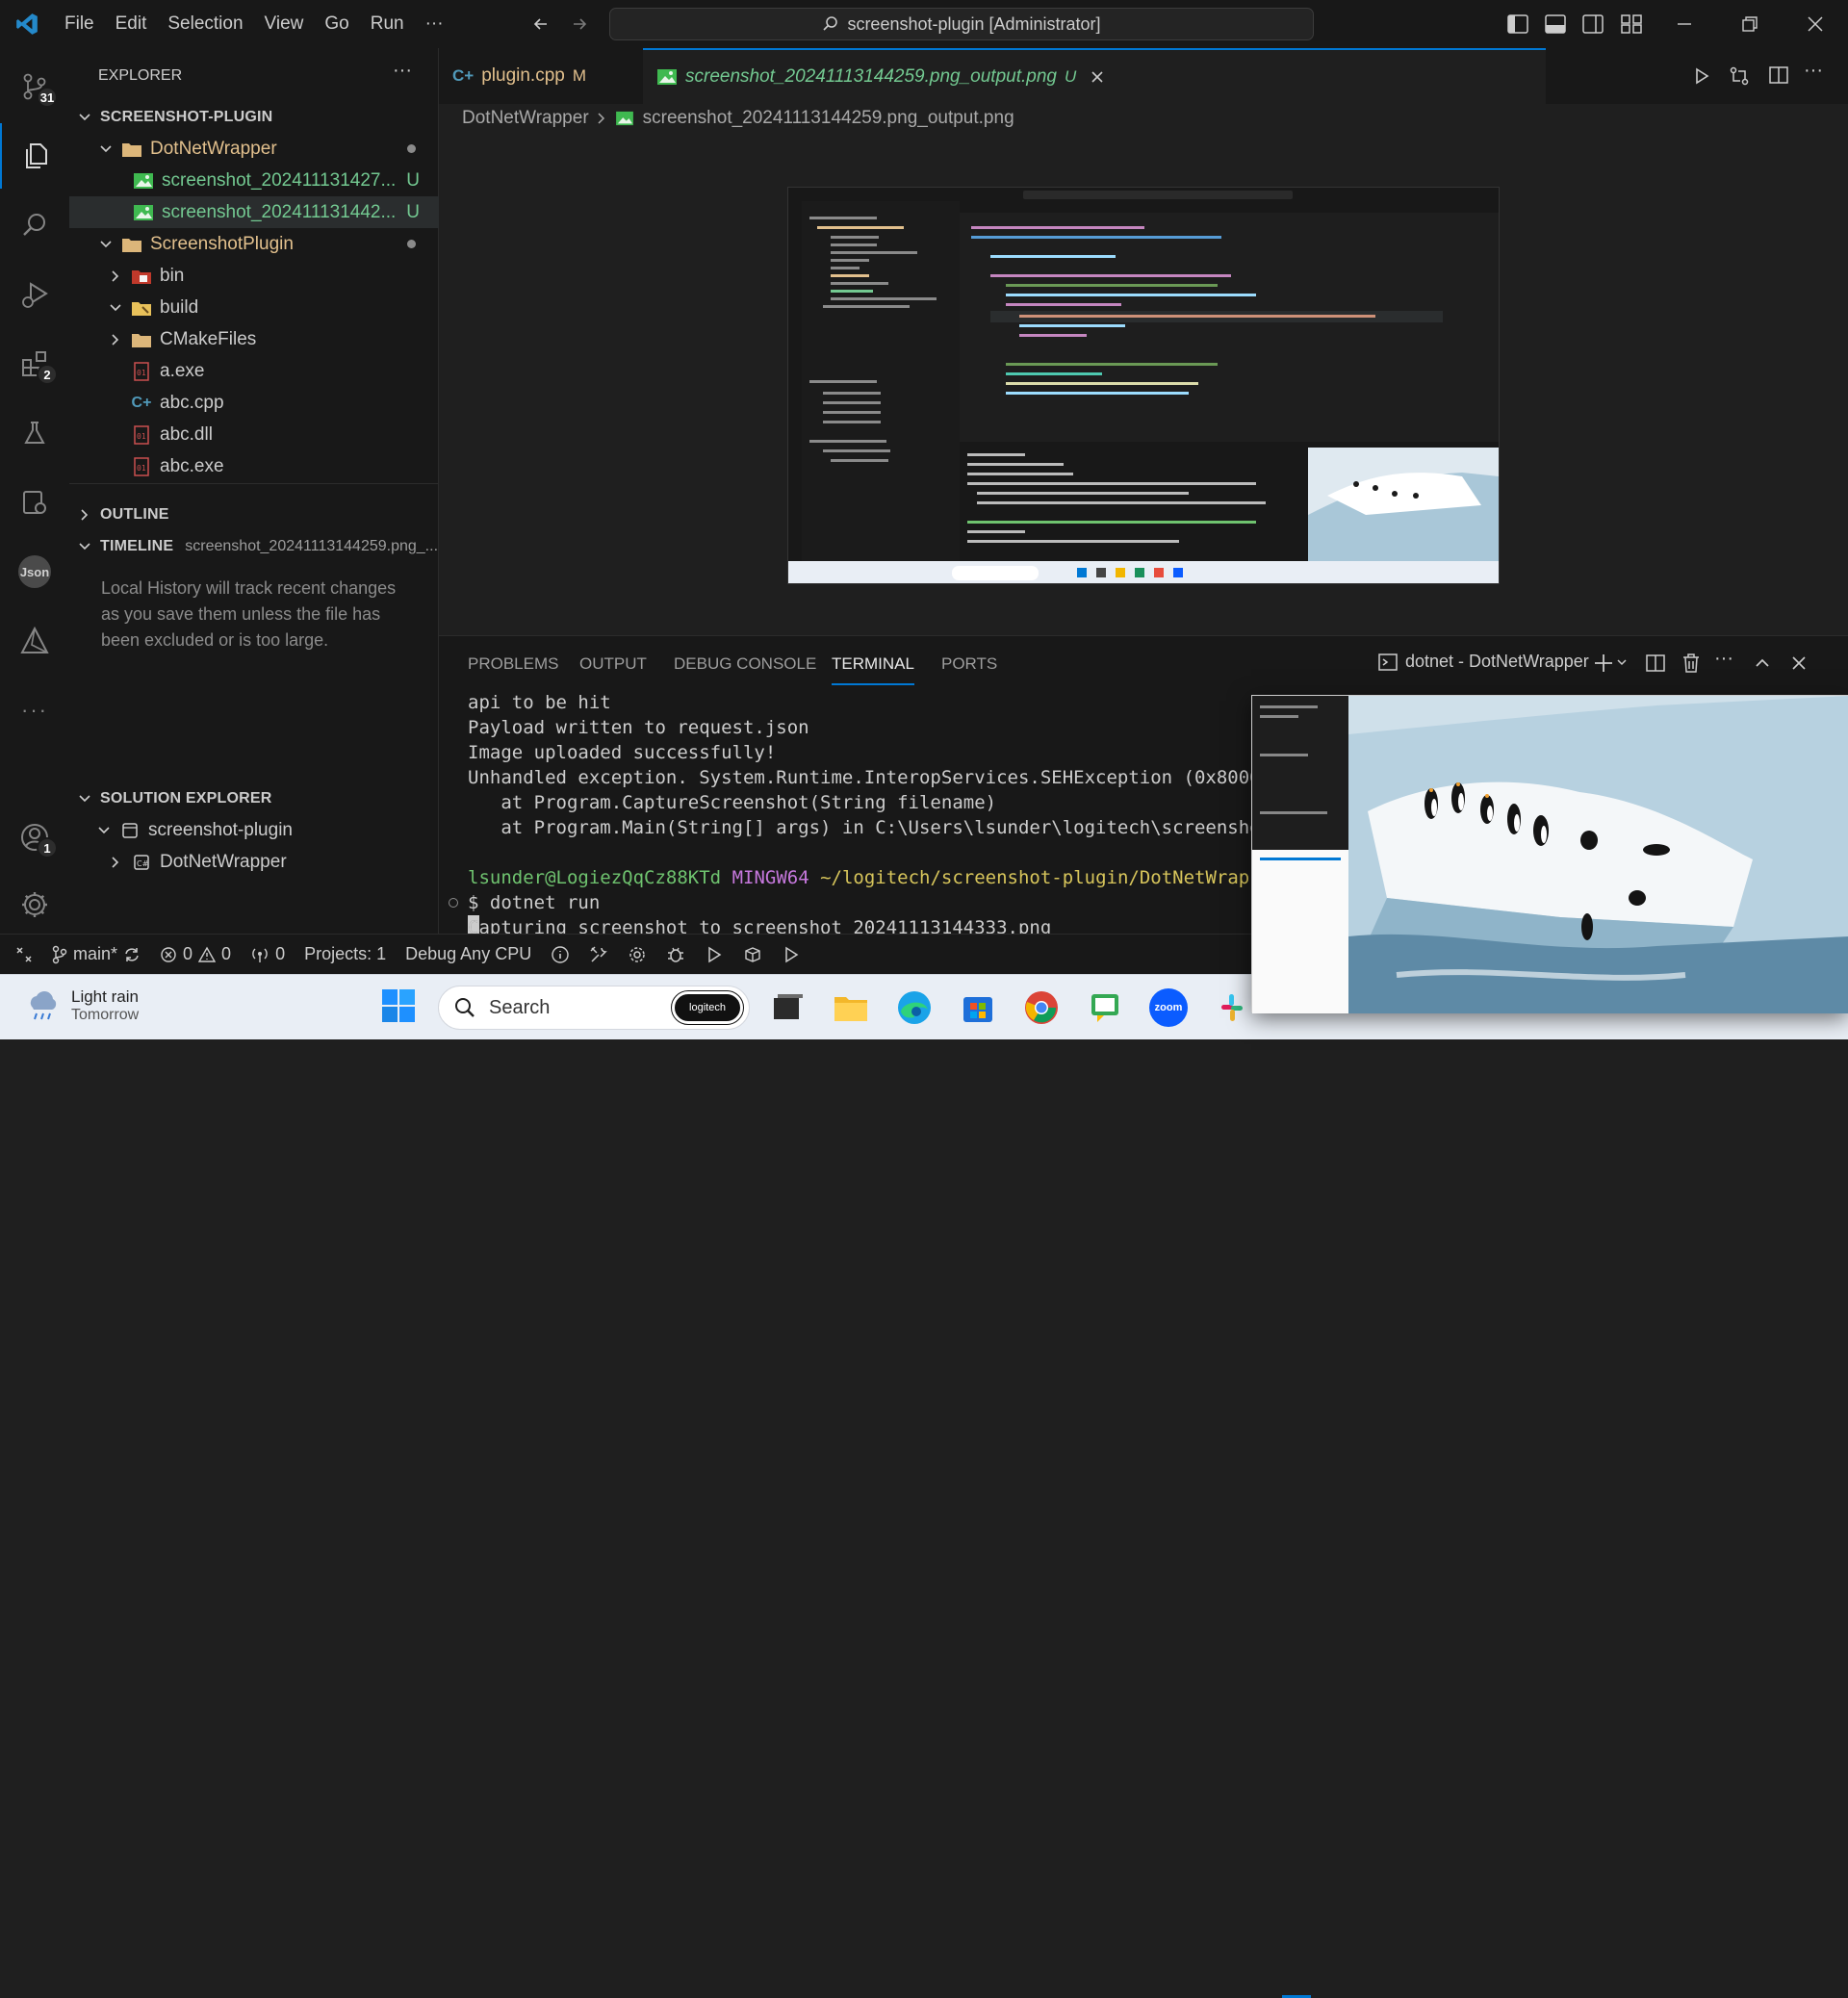 This screenshot has height=1998, width=1848. What do you see at coordinates (598, 955) in the screenshot?
I see `tools-icon` at bounding box center [598, 955].